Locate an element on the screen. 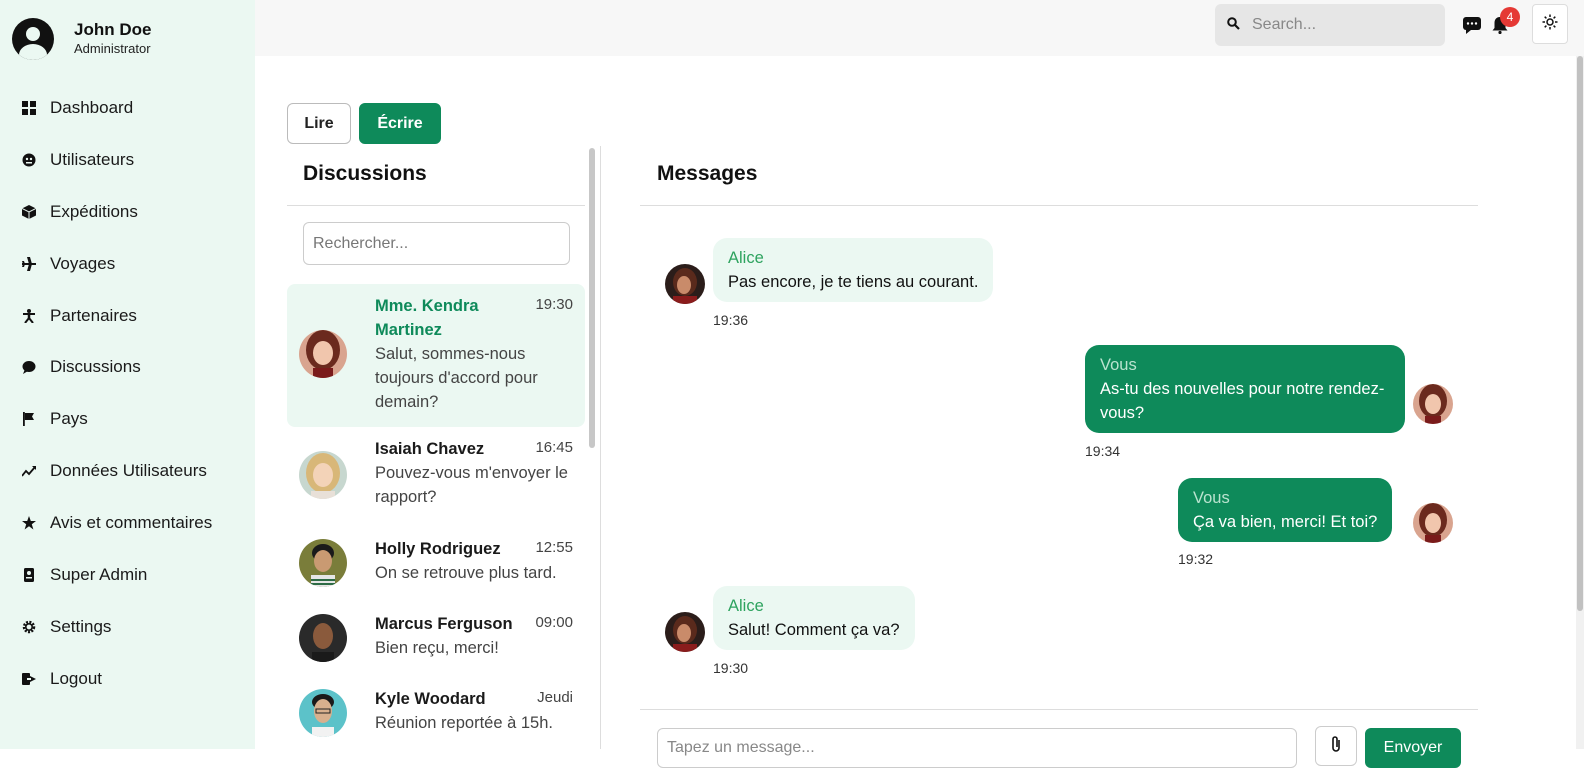 This screenshot has width=1584, height=768. sidebar-item-label: Super Admin is located at coordinates (99, 574).